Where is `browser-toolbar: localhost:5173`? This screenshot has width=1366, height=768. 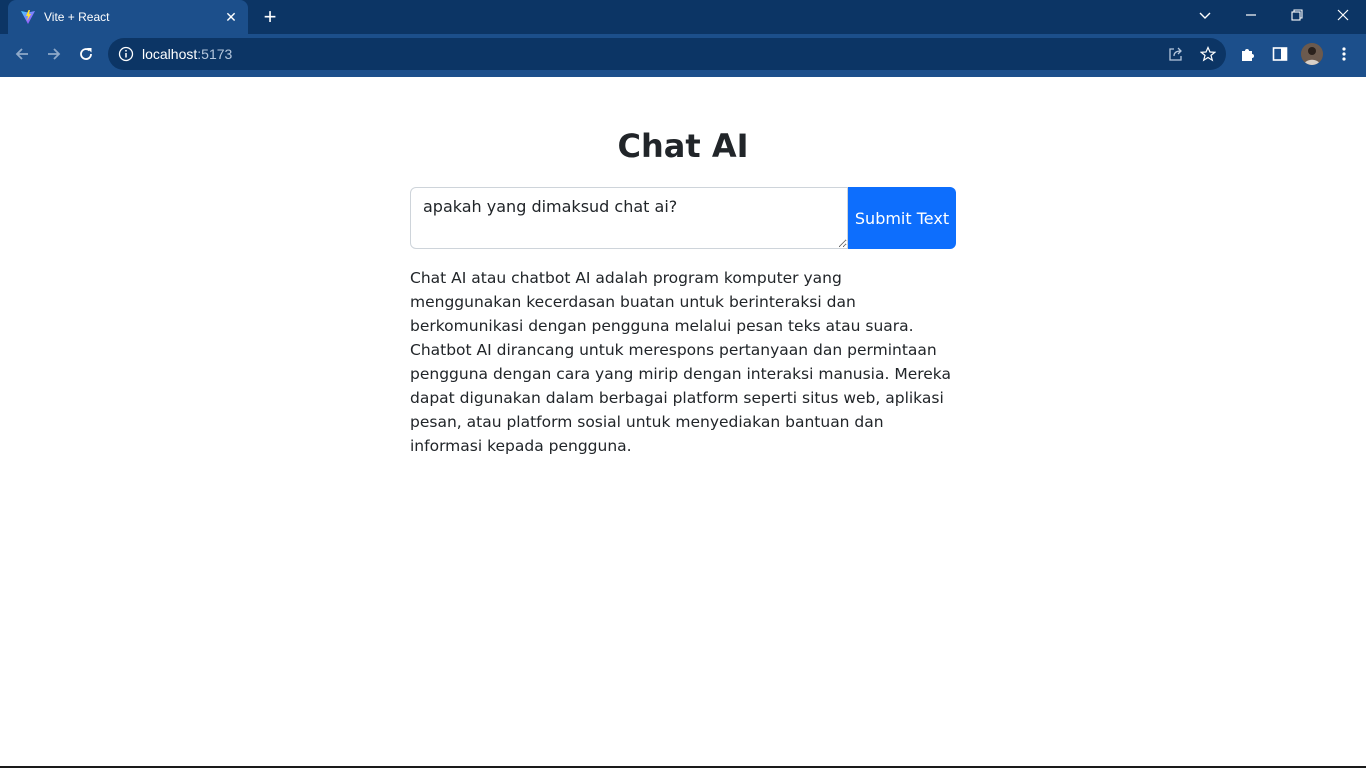 browser-toolbar: localhost:5173 is located at coordinates (683, 54).